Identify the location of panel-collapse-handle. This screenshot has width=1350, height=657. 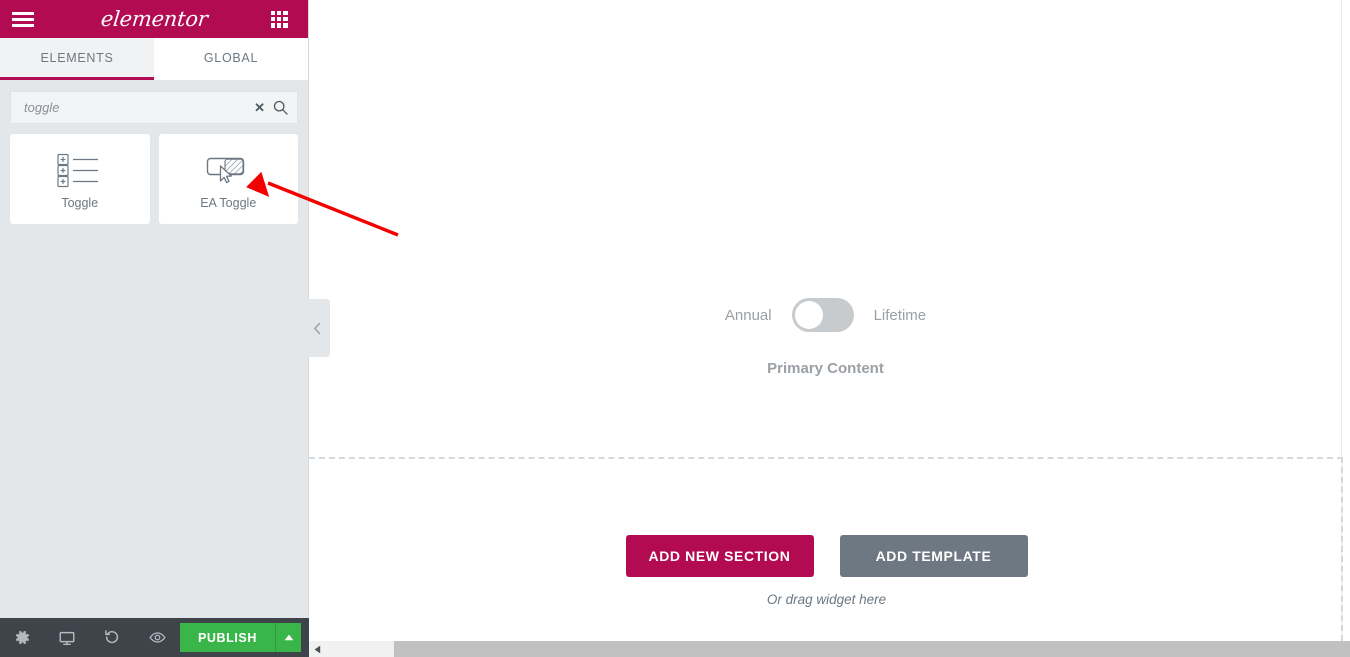
(317, 328).